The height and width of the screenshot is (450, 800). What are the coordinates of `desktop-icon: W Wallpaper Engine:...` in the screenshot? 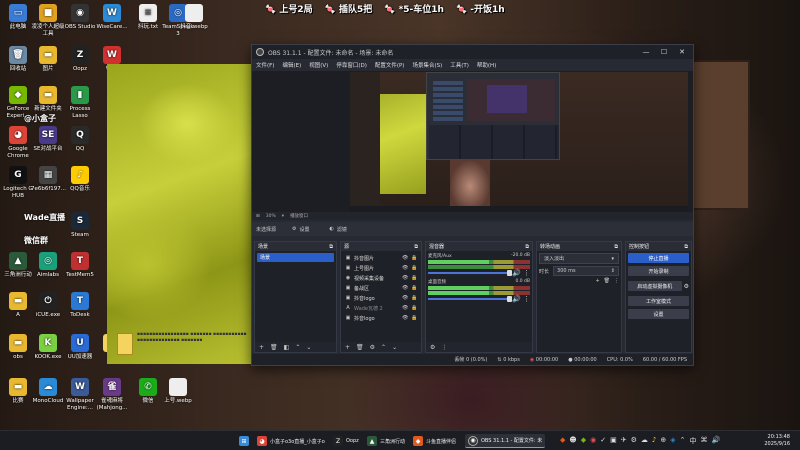 It's located at (80, 394).